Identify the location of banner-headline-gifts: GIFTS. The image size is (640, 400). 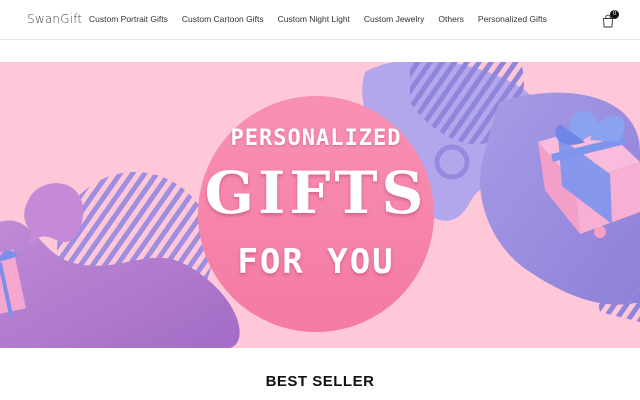
(316, 193).